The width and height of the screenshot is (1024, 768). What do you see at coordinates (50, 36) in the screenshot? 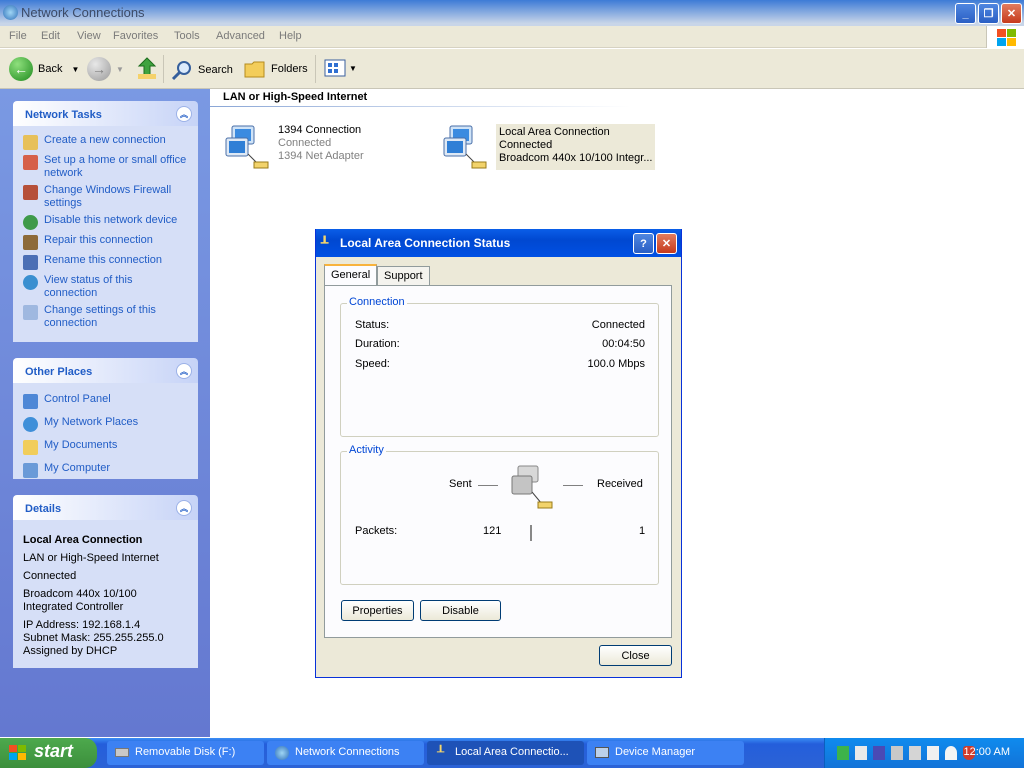
I see `menu-edit: Edit` at bounding box center [50, 36].